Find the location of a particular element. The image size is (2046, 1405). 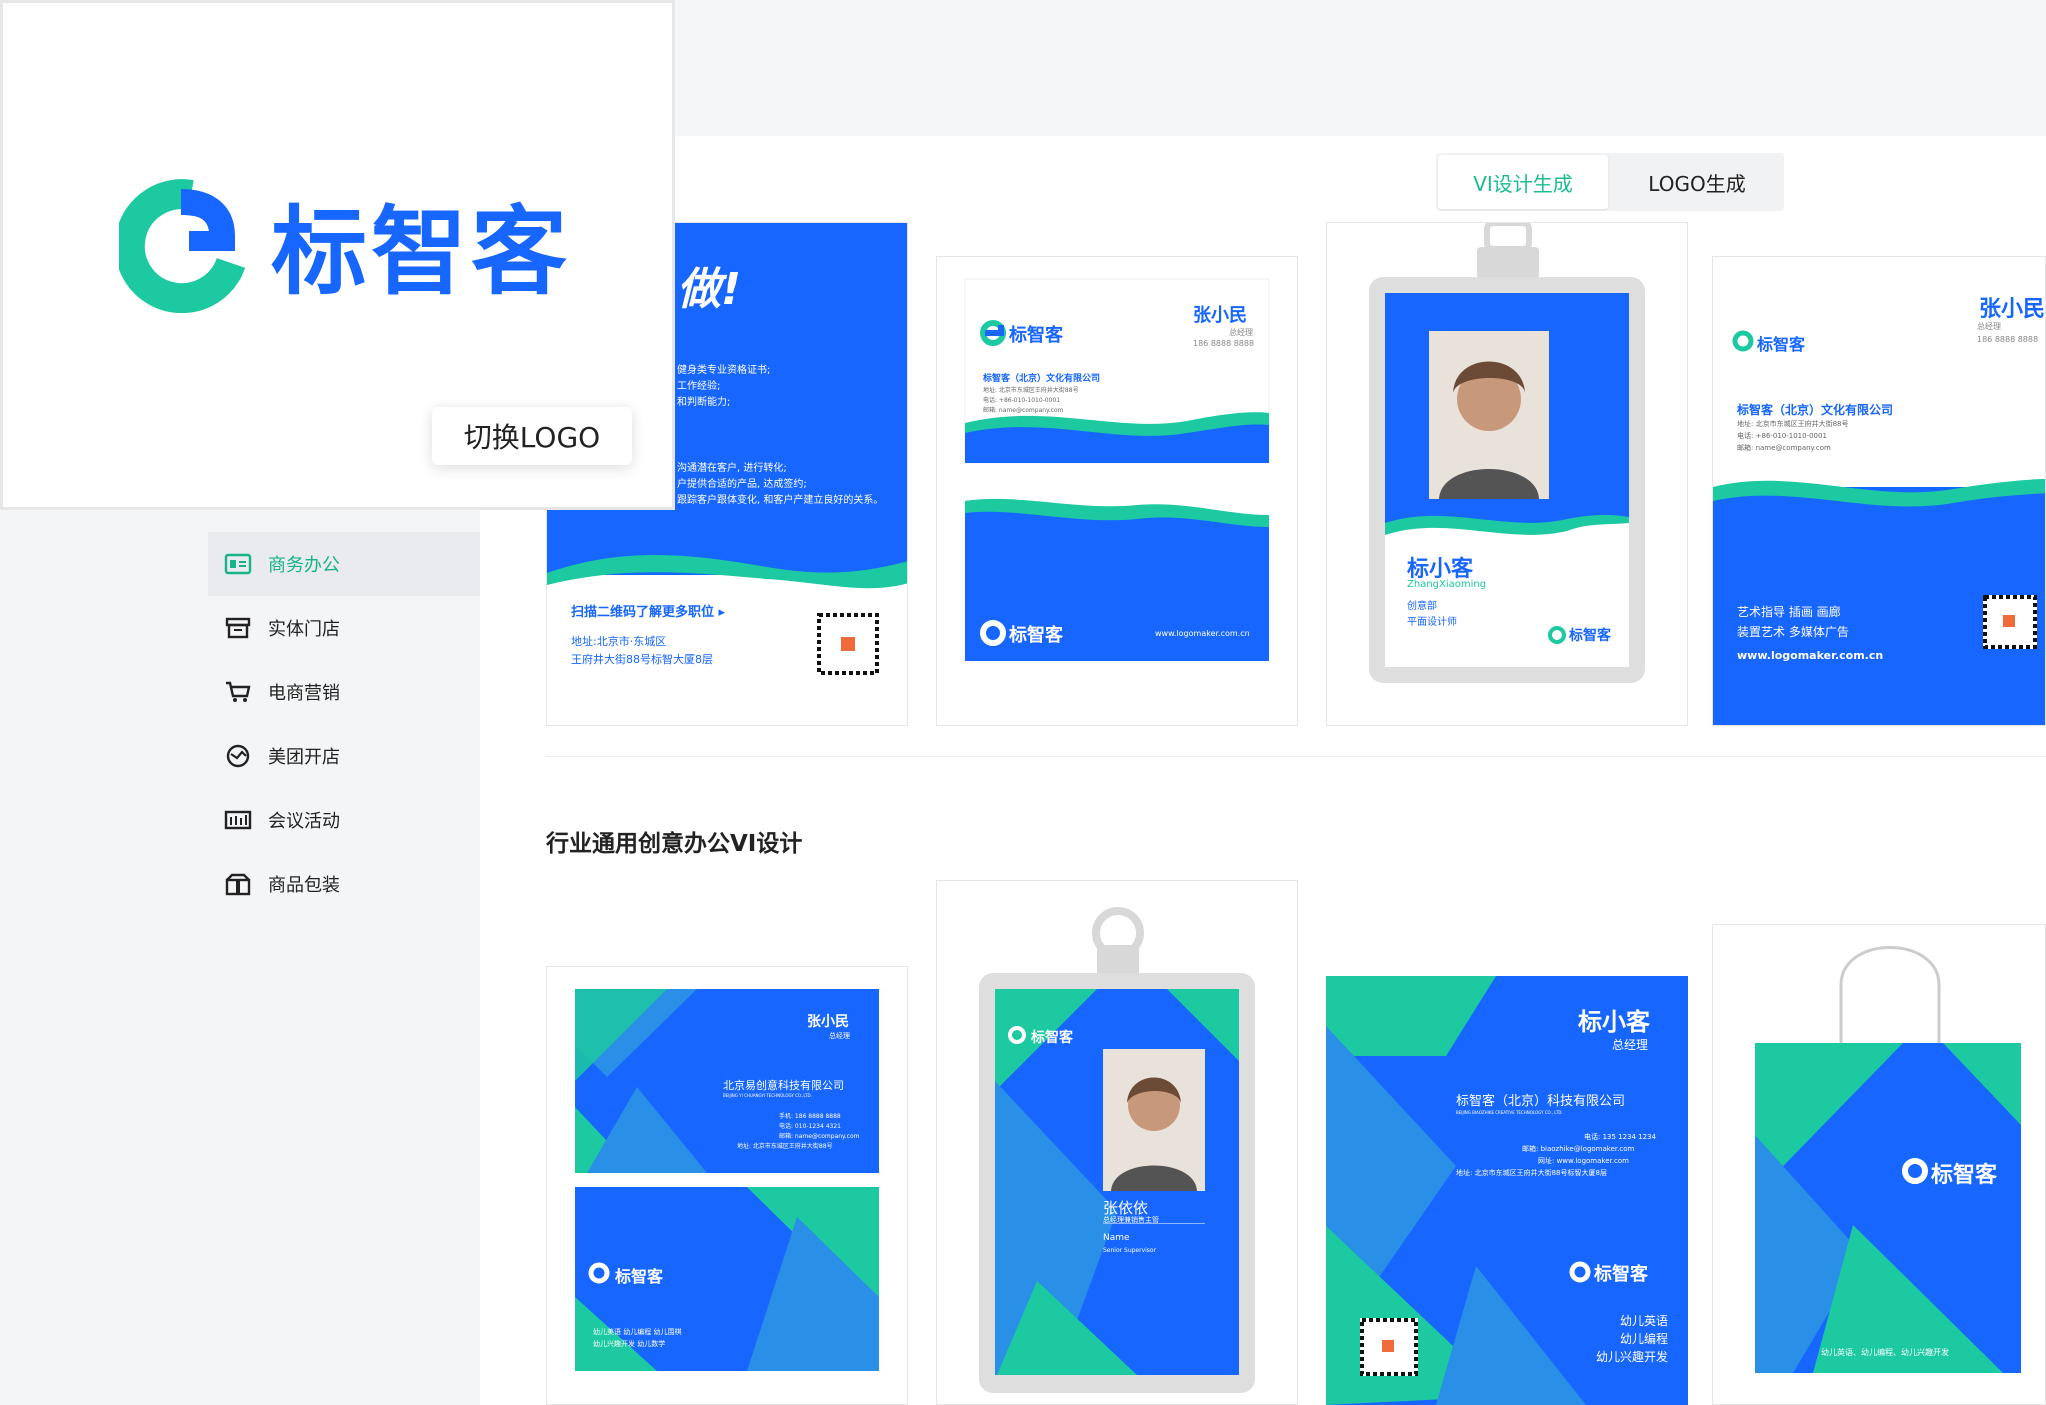

geo-card-email: 邮箱: name@company.com is located at coordinates (819, 1136).